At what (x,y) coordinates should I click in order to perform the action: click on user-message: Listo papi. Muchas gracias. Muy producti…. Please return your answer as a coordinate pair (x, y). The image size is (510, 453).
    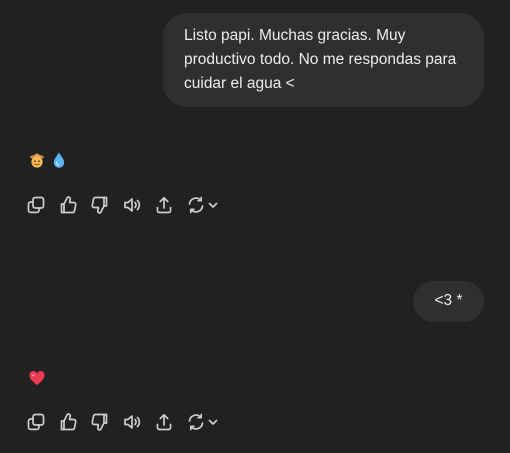
    Looking at the image, I should click on (323, 60).